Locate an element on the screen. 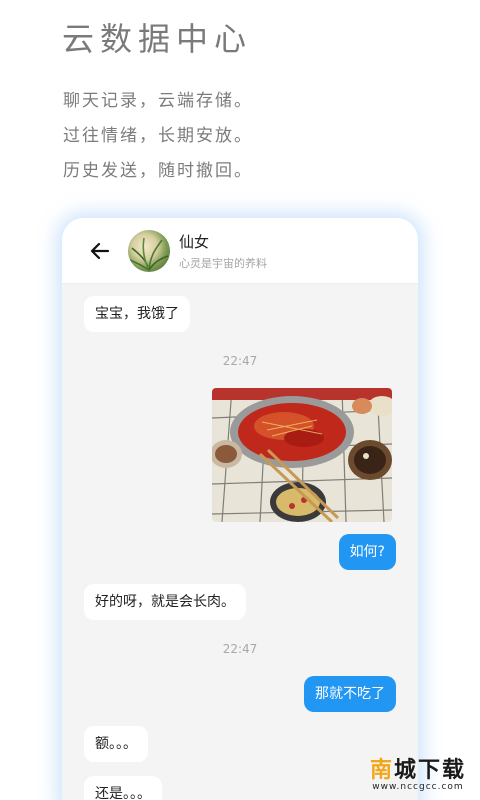 The height and width of the screenshot is (800, 480). hero-title: 云数据中心 is located at coordinates (157, 39).